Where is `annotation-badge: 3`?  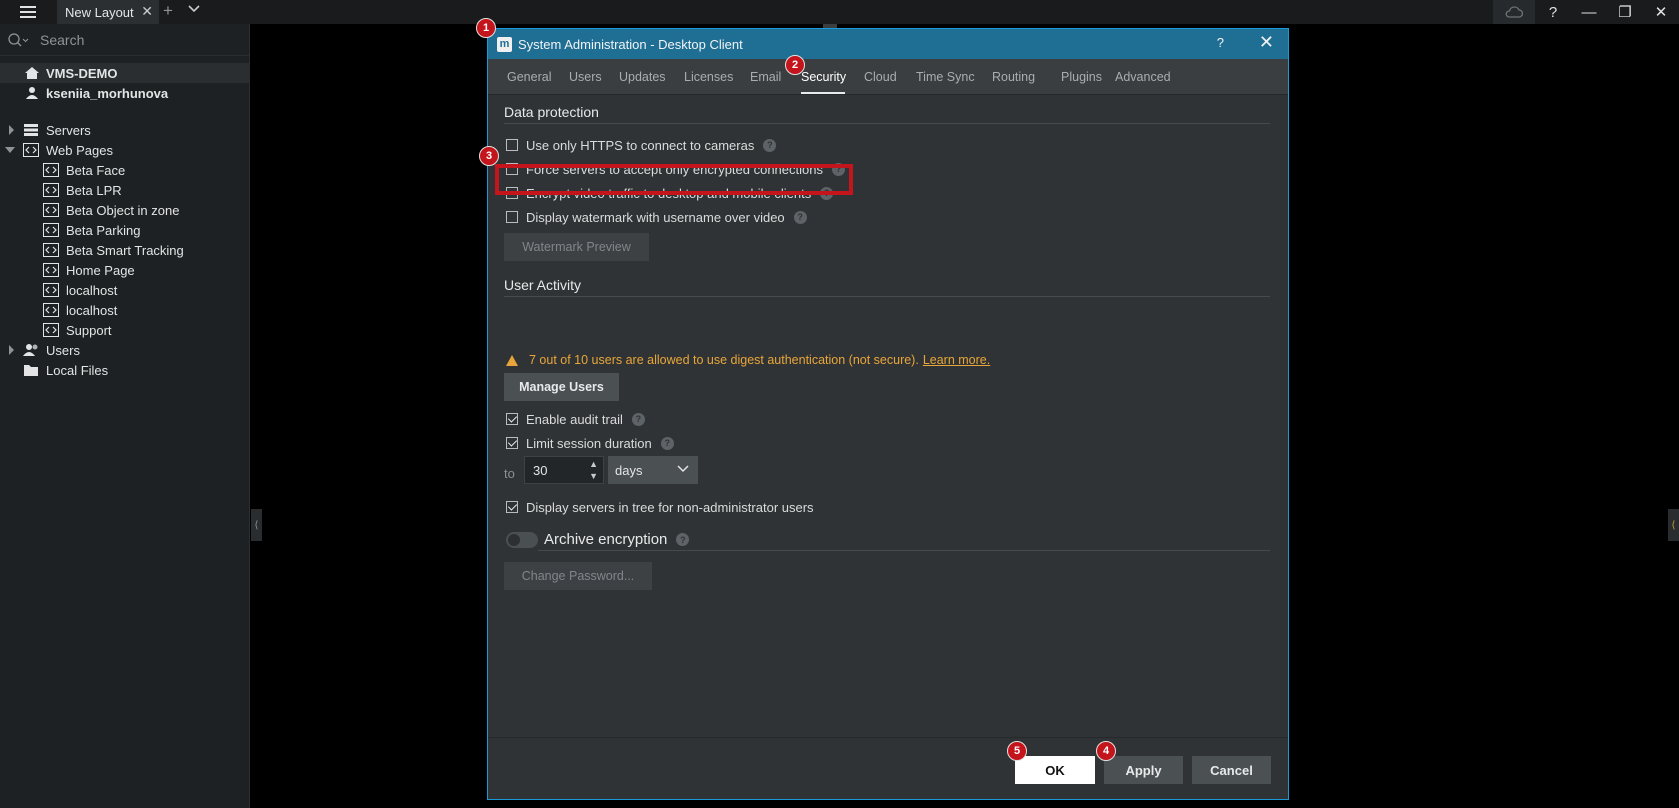 annotation-badge: 3 is located at coordinates (489, 156).